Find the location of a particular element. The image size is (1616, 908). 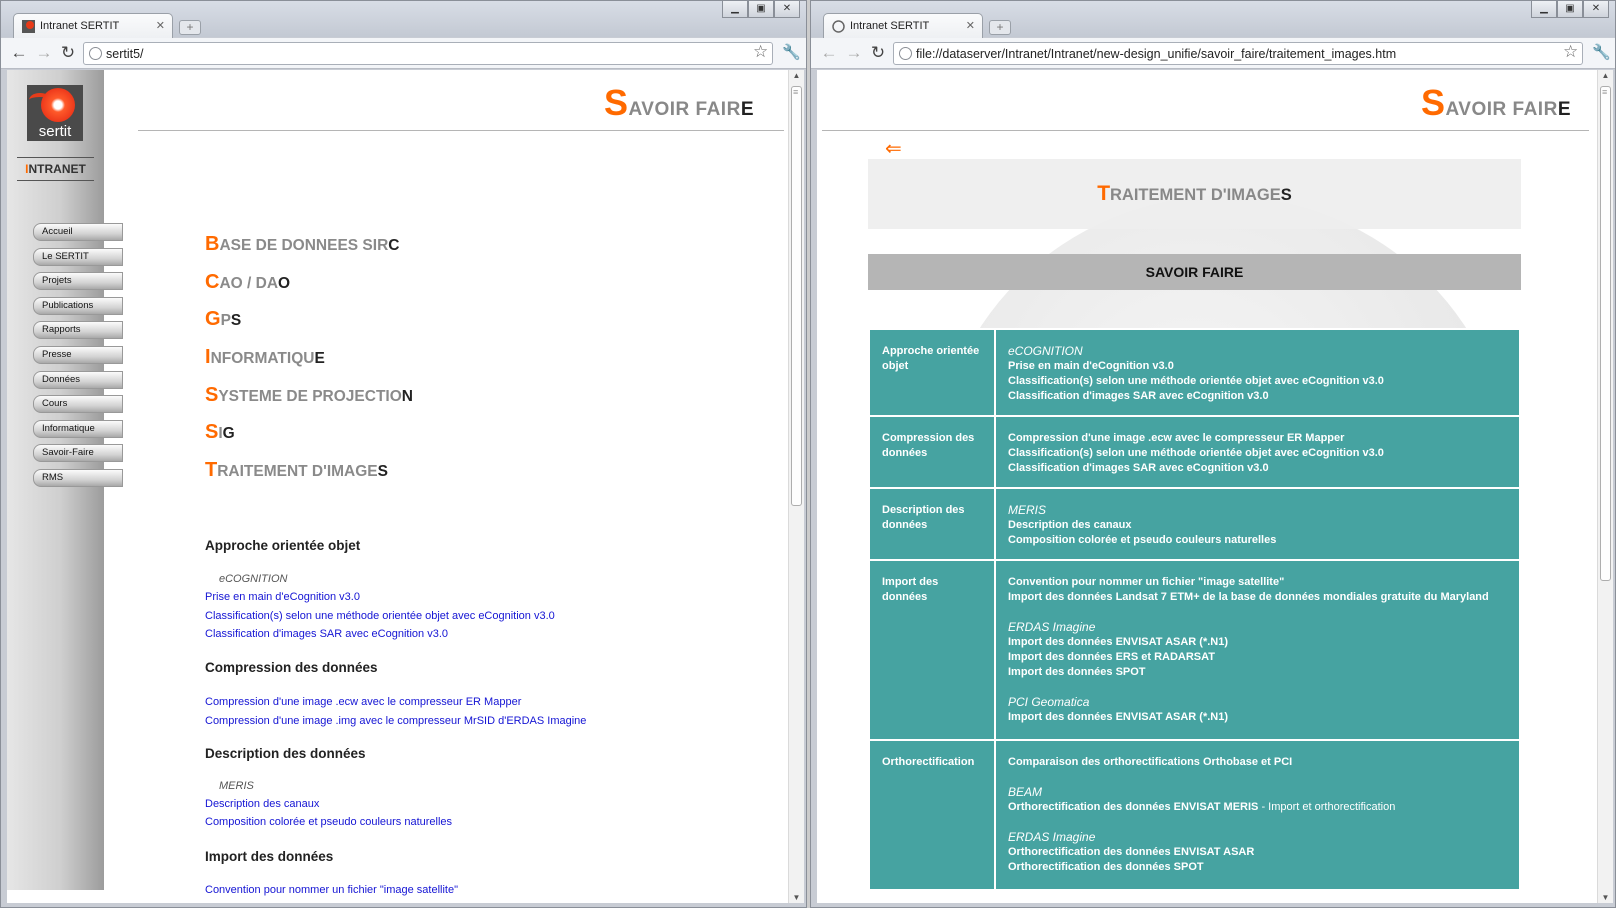

menu-item-presse: Presse is located at coordinates (78, 354).